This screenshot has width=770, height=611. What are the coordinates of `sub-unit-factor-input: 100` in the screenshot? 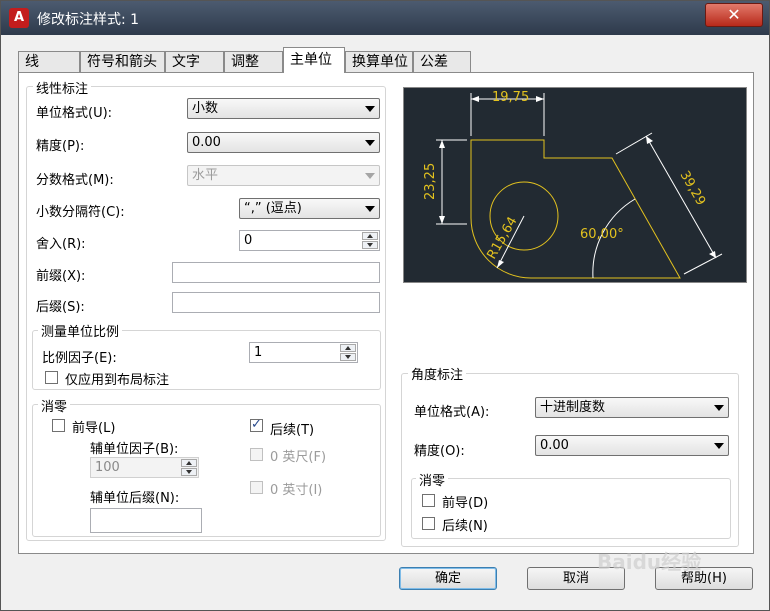 It's located at (144, 467).